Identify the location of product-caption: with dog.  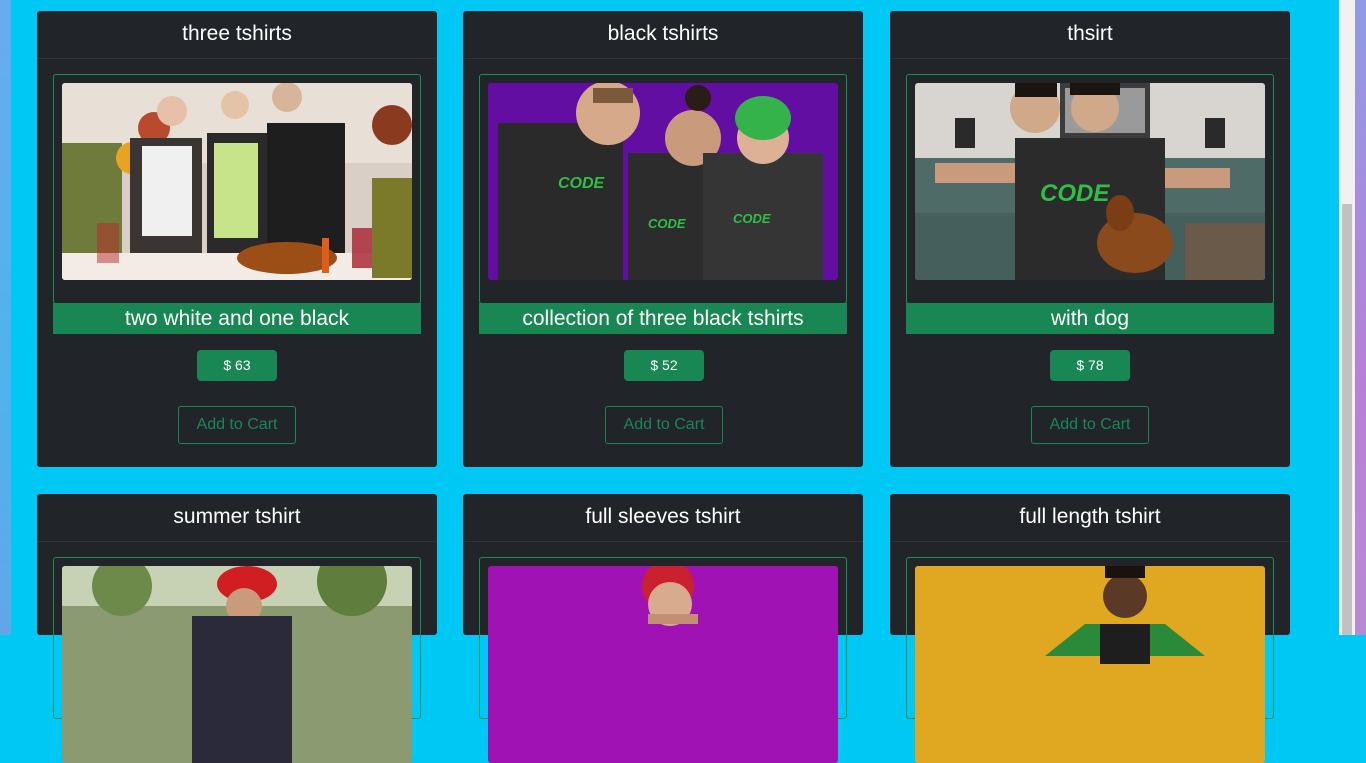
(1090, 318).